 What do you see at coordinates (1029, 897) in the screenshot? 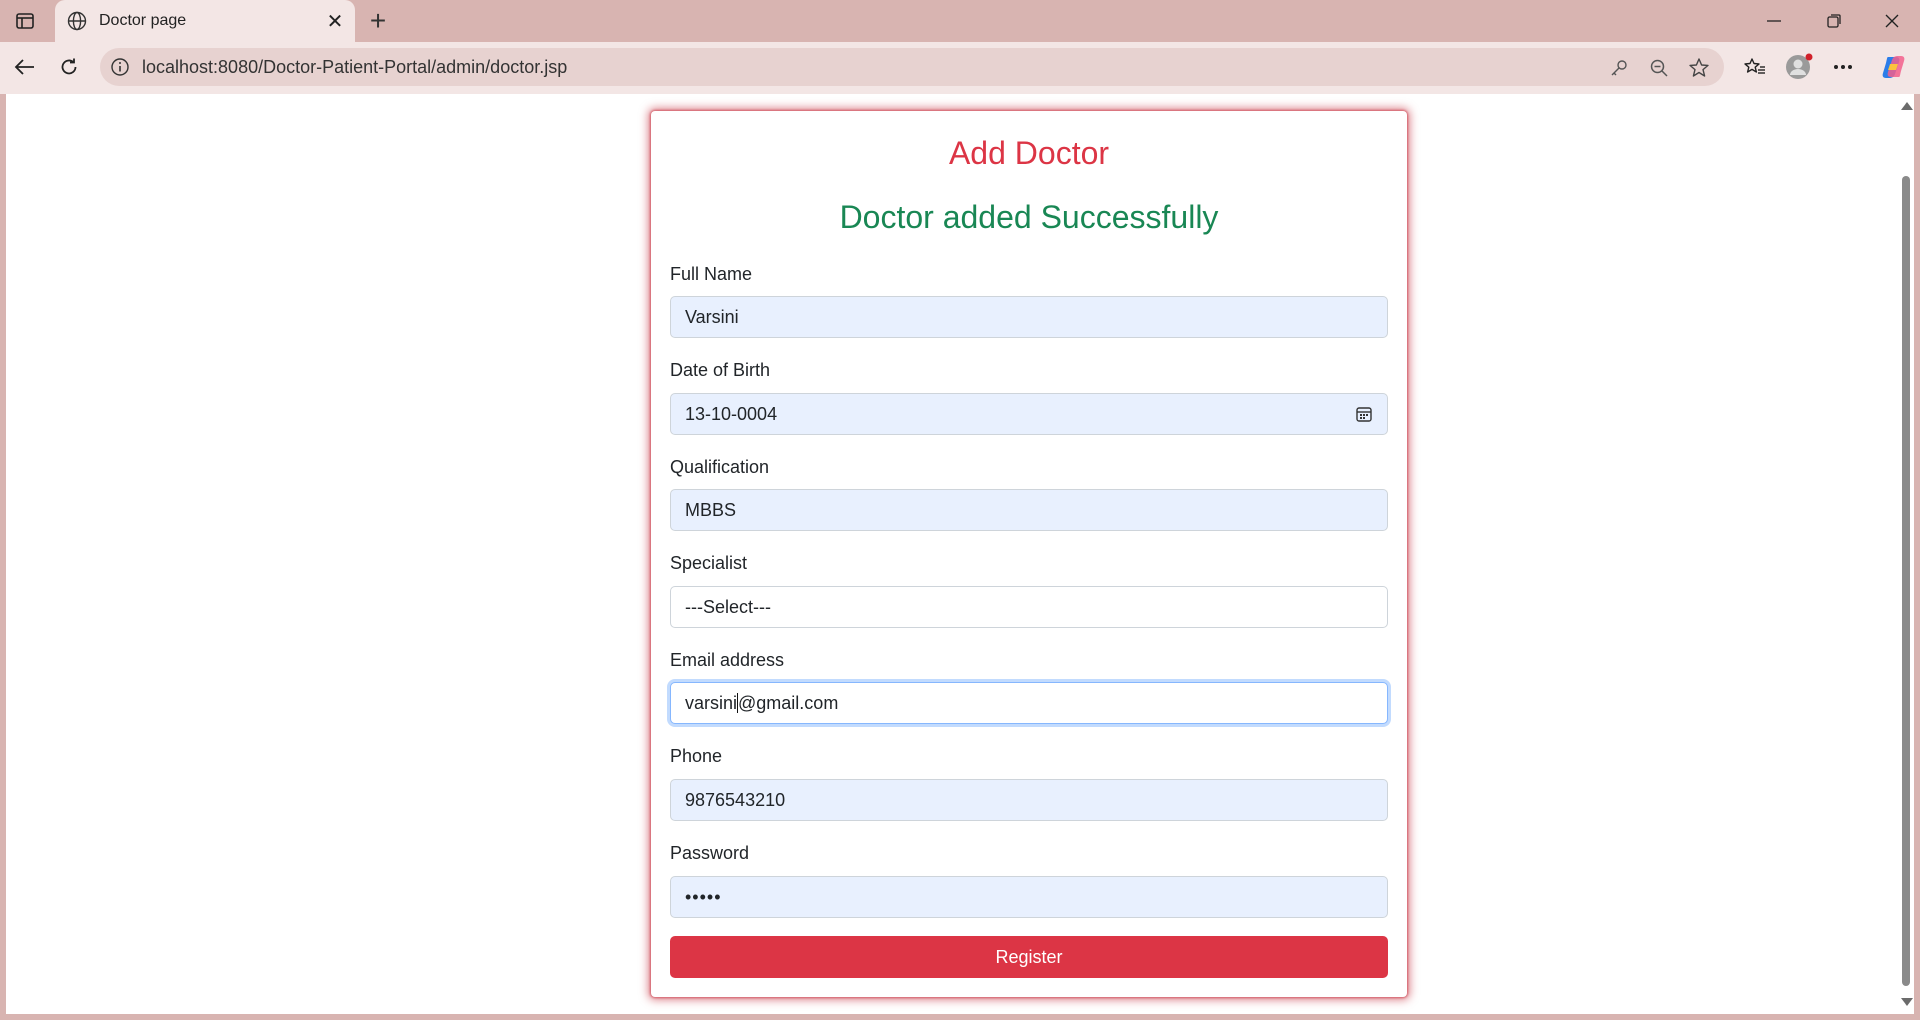
I see `password-field: •••••` at bounding box center [1029, 897].